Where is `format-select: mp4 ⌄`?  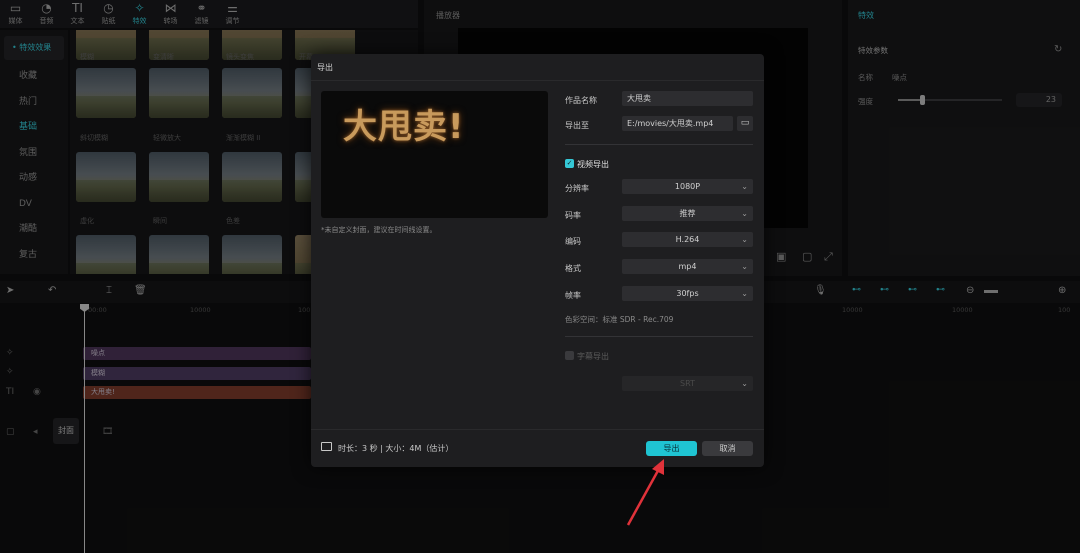 format-select: mp4 ⌄ is located at coordinates (687, 266).